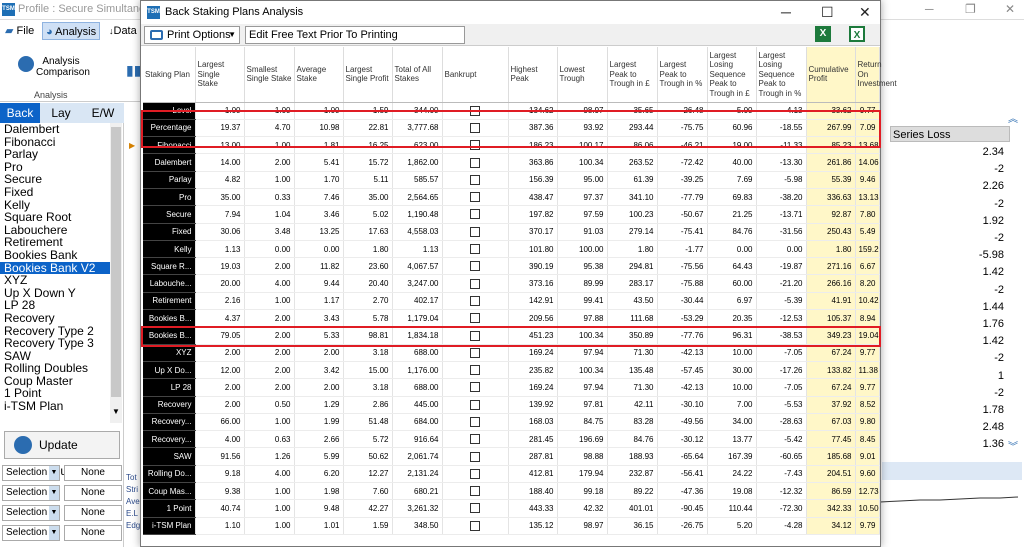 The width and height of the screenshot is (1024, 547). Describe the element at coordinates (55, 217) in the screenshot. I see `plan-list-item: Square Root` at that location.